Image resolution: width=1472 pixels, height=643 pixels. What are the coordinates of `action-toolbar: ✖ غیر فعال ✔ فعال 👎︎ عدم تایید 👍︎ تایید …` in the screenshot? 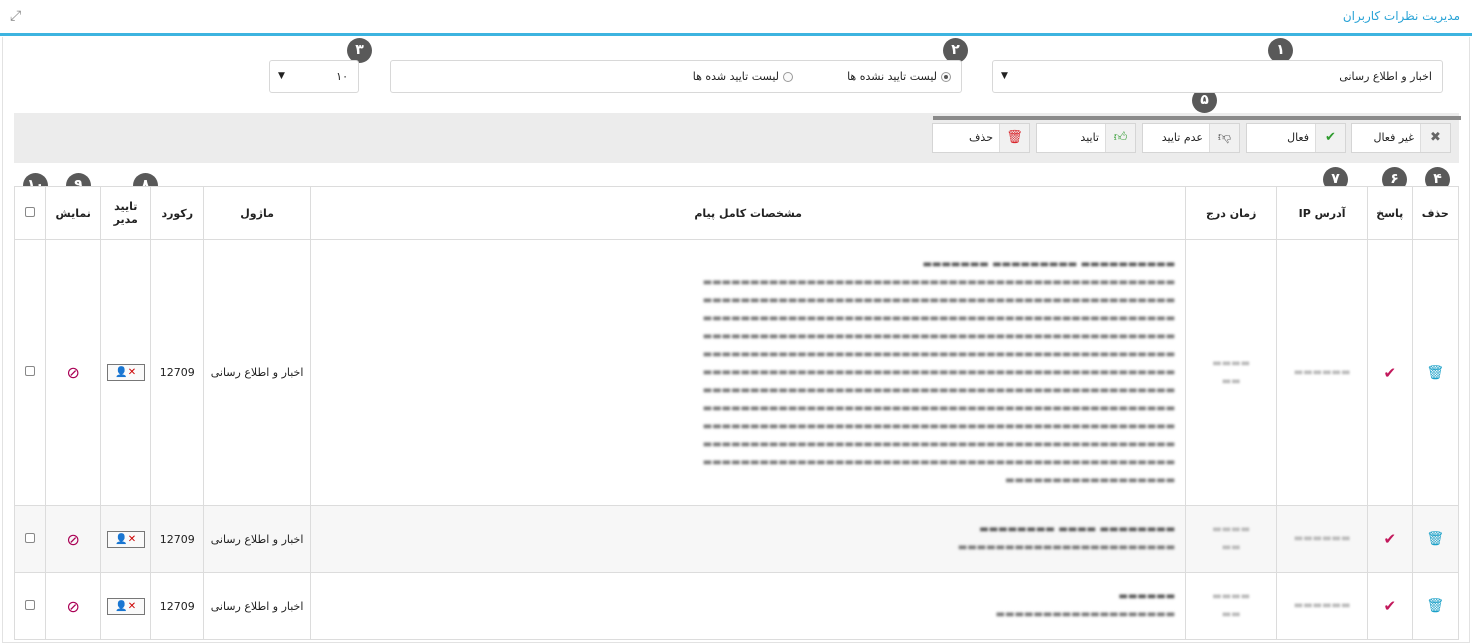 It's located at (737, 138).